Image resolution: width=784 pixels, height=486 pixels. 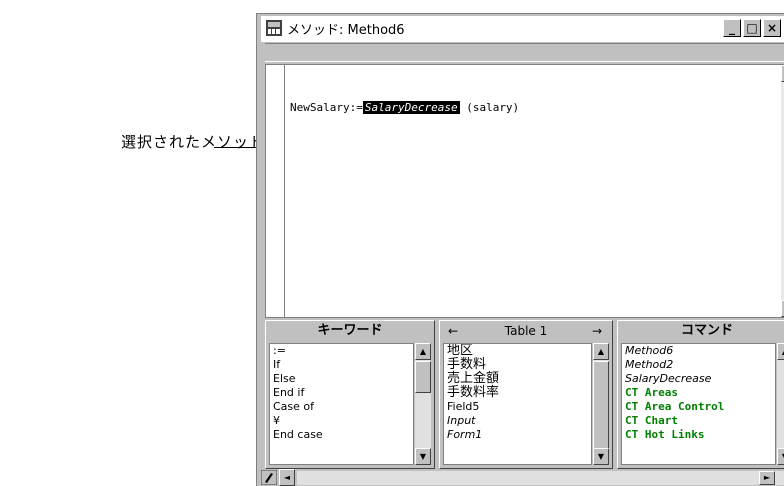 I want to click on horizontal-scrollbar: ►, so click(x=540, y=478).